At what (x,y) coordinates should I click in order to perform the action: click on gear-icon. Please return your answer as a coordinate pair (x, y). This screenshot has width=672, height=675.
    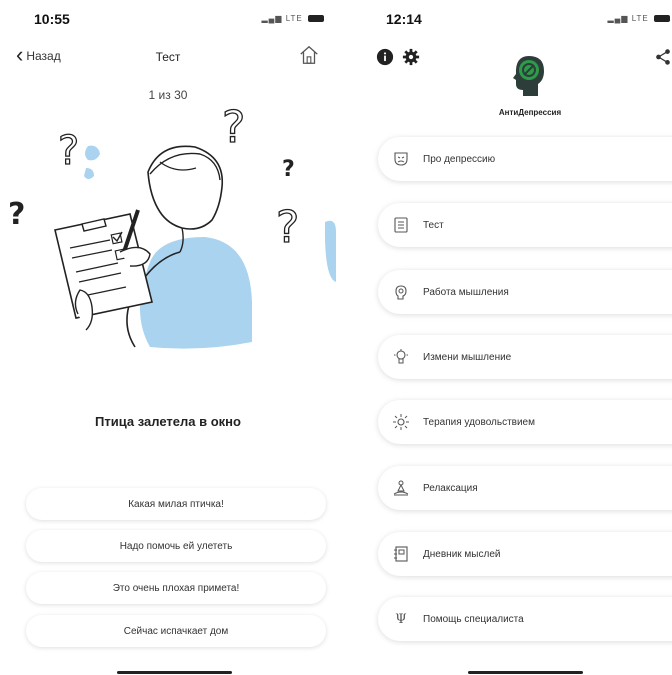
    Looking at the image, I should click on (411, 57).